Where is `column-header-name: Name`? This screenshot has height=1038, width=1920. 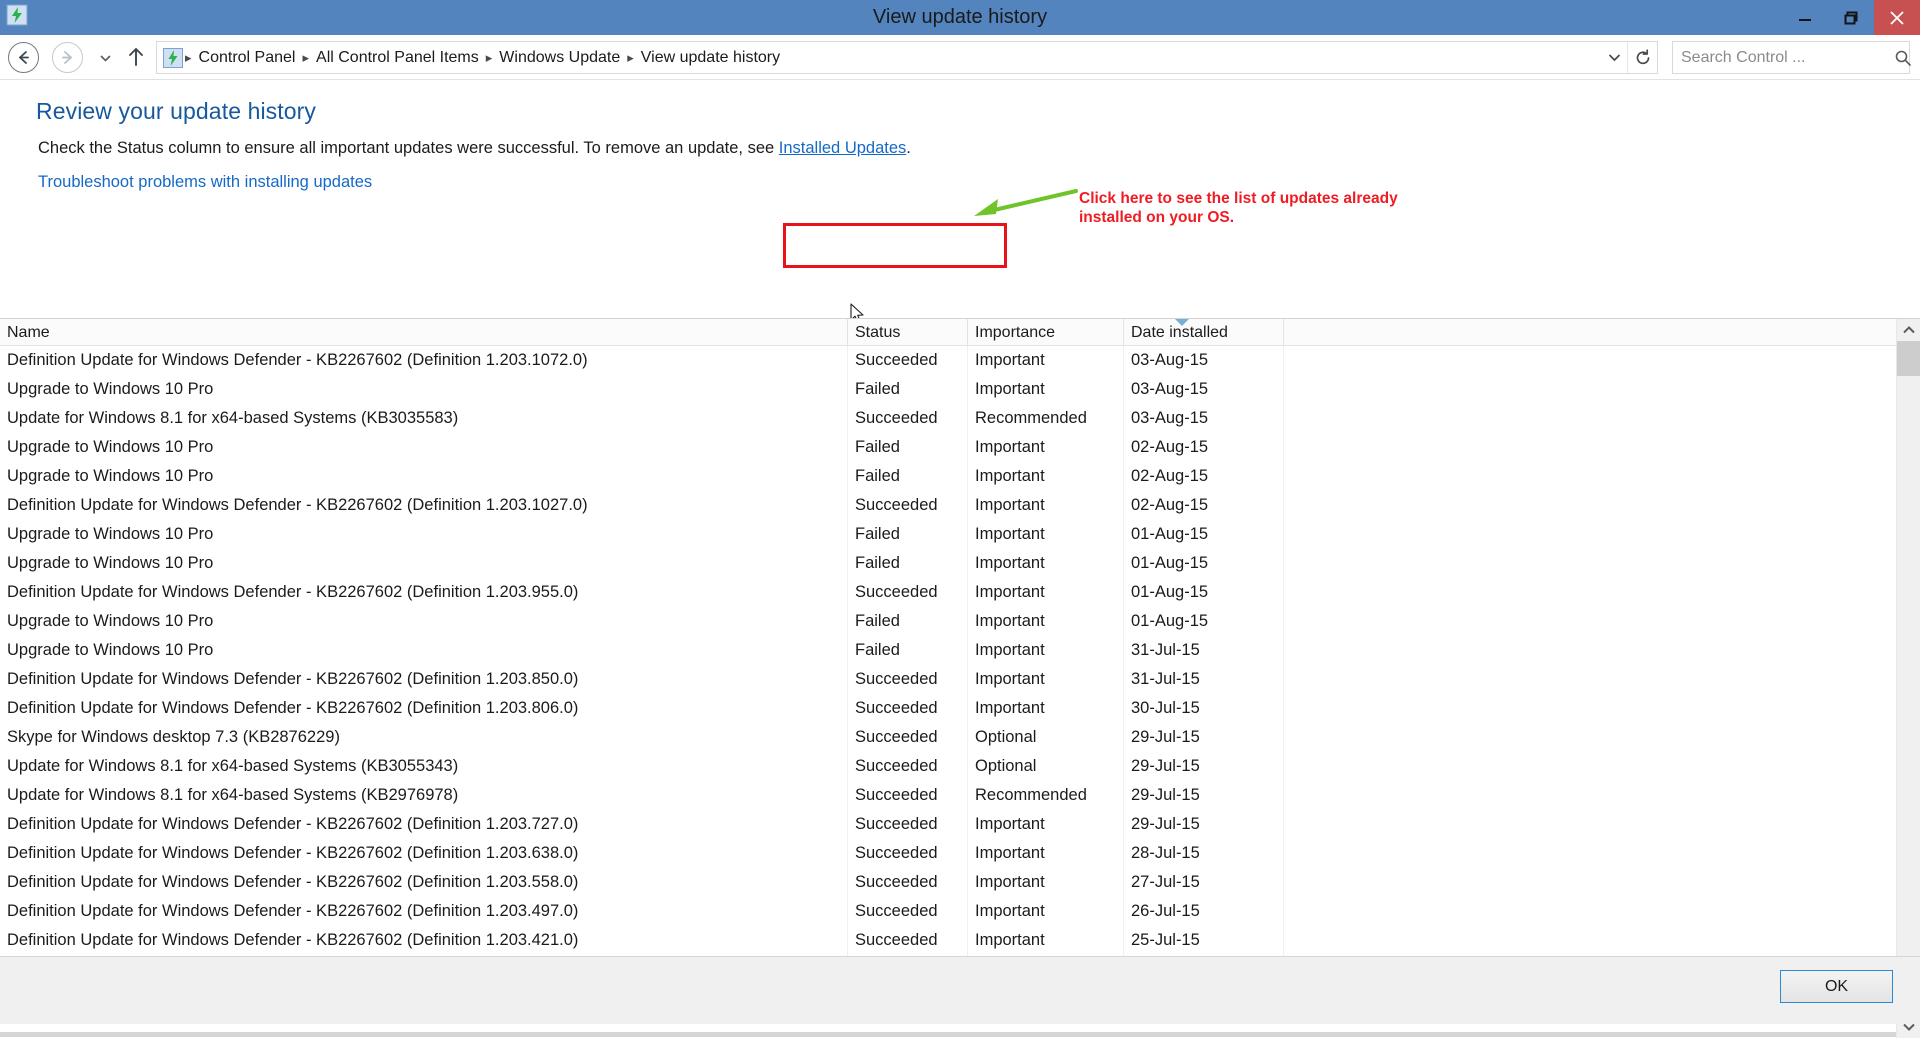
column-header-name: Name is located at coordinates (424, 332).